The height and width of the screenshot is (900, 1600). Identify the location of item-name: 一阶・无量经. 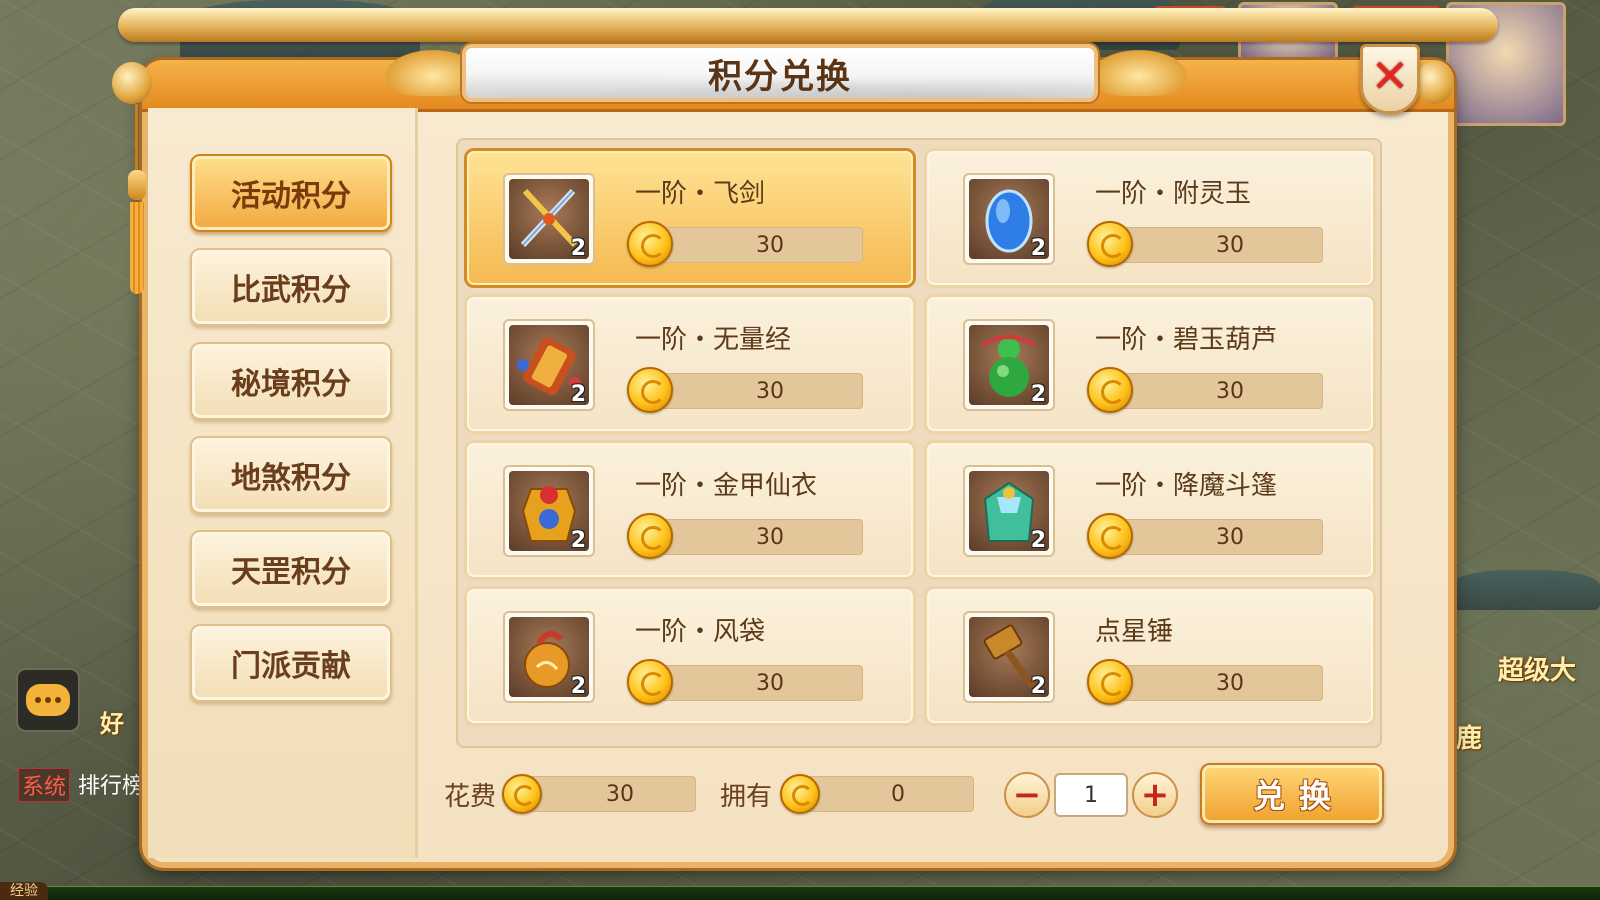
(713, 340).